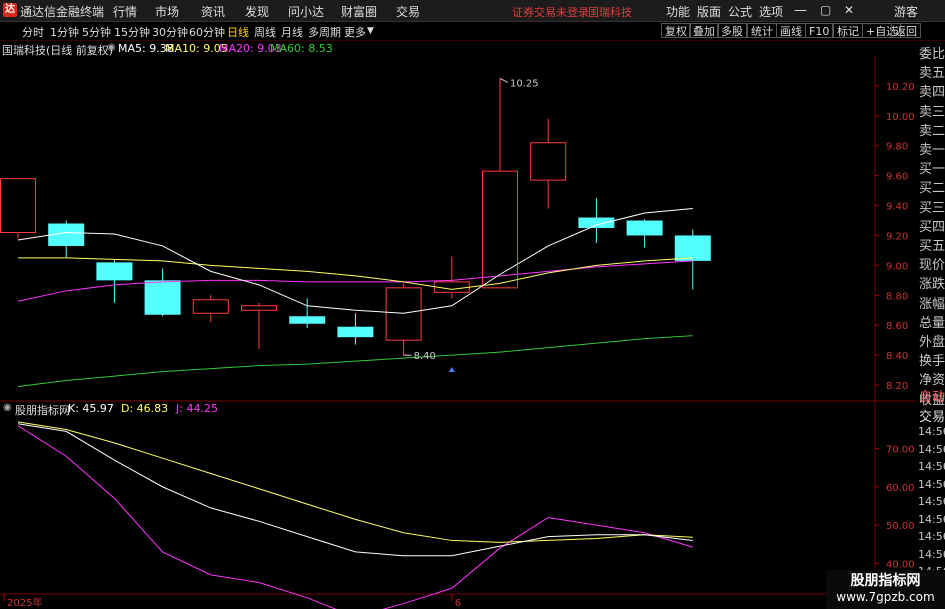 This screenshot has height=609, width=945. I want to click on price-tick-label: 9.20, so click(897, 236).